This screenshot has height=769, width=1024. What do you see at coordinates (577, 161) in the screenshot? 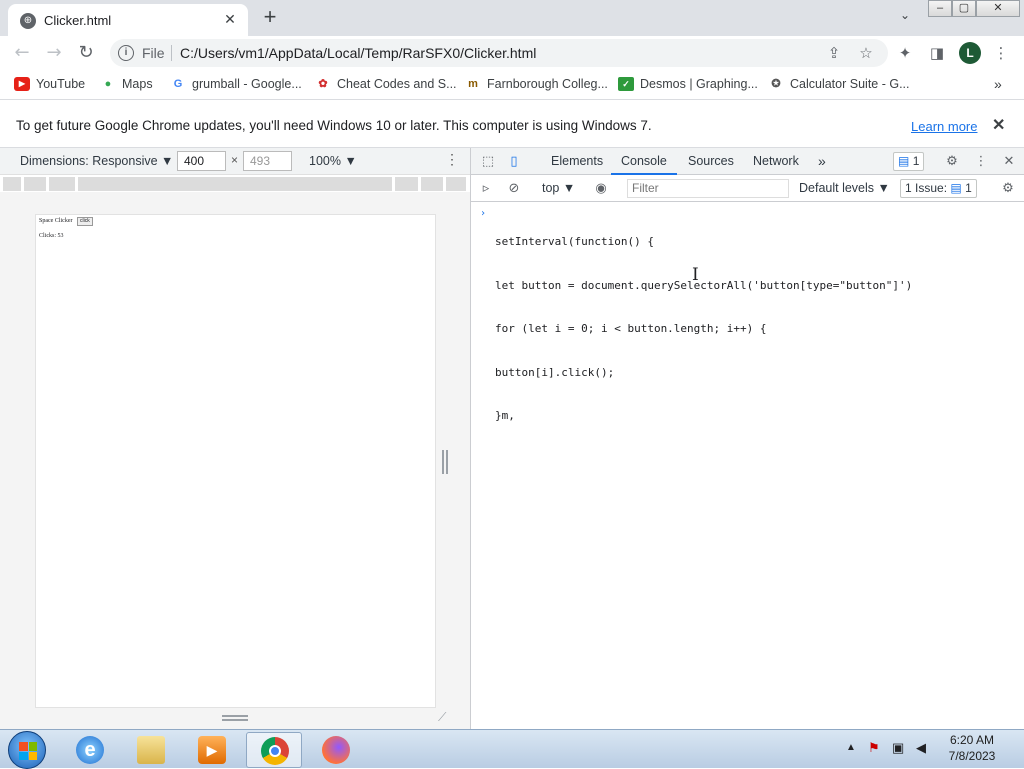
I see `tab-elements: Elements` at bounding box center [577, 161].